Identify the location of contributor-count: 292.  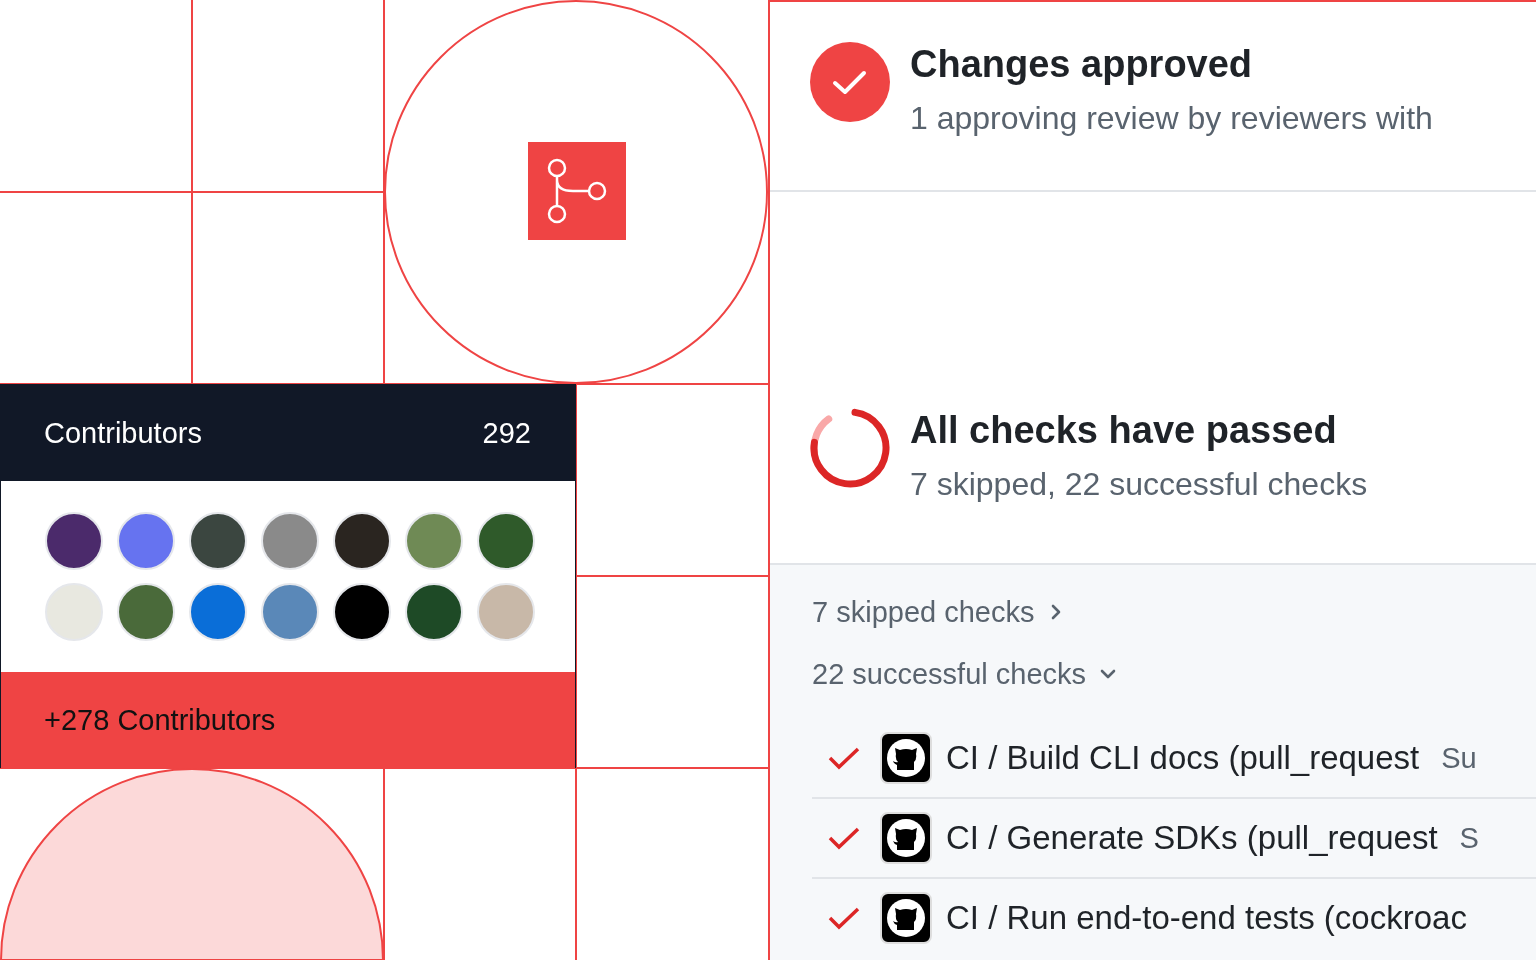
(506, 433).